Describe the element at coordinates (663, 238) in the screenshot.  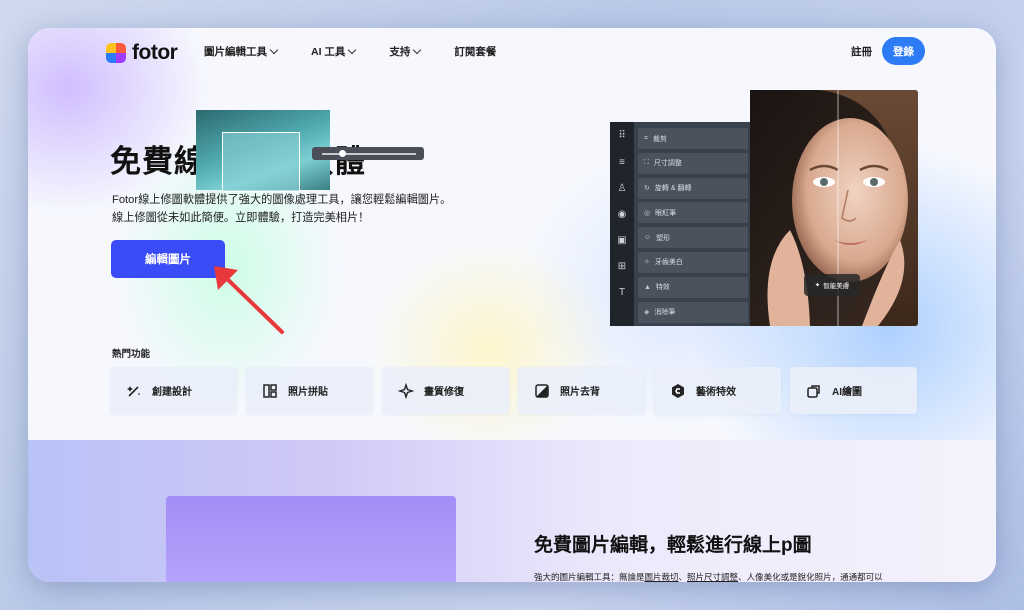
I see `tool-label: 塑形` at that location.